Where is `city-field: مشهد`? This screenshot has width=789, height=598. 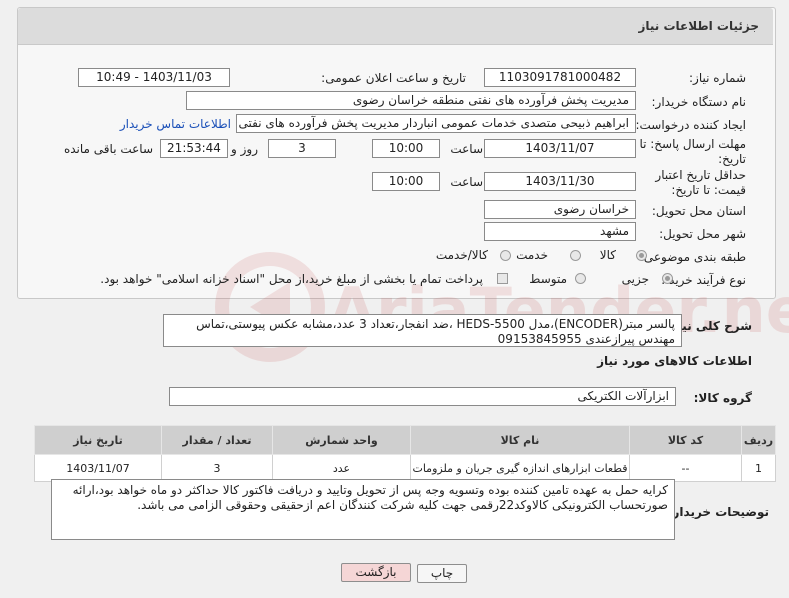 city-field: مشهد is located at coordinates (560, 231).